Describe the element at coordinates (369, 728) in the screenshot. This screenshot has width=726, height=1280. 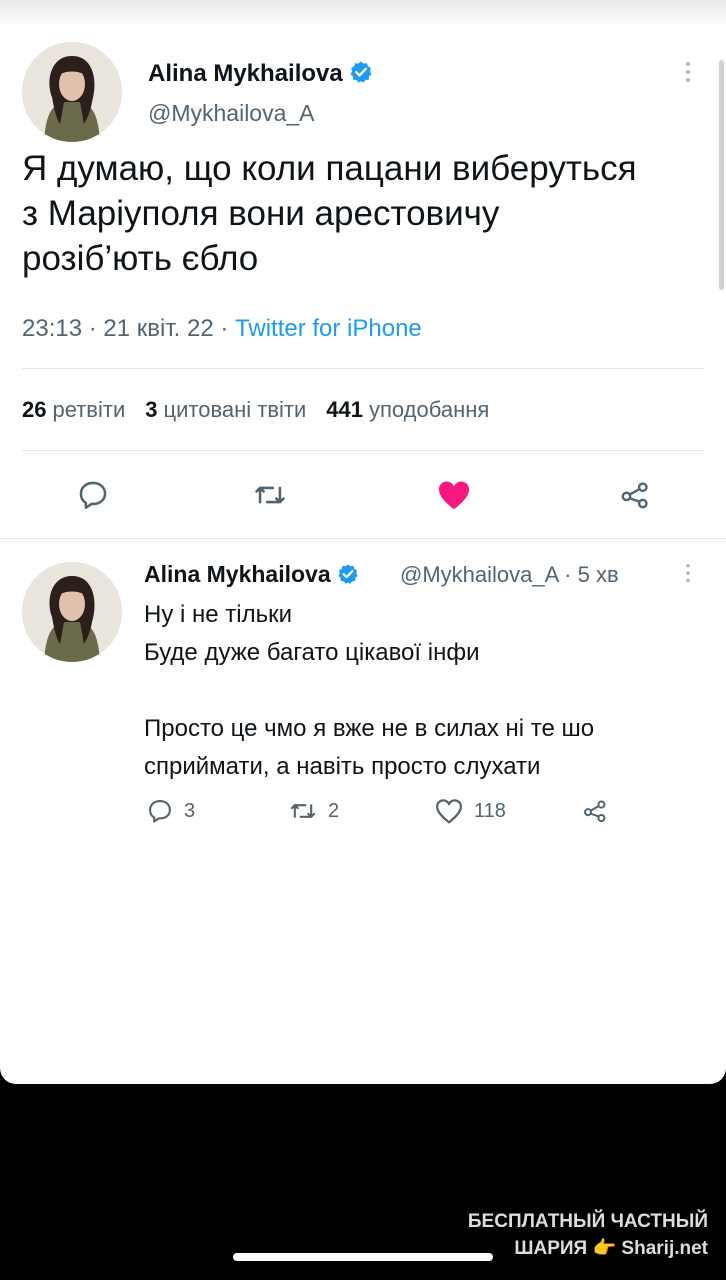
I see `reply-line: Просто це чмо я вже не в силах ні те шо` at that location.